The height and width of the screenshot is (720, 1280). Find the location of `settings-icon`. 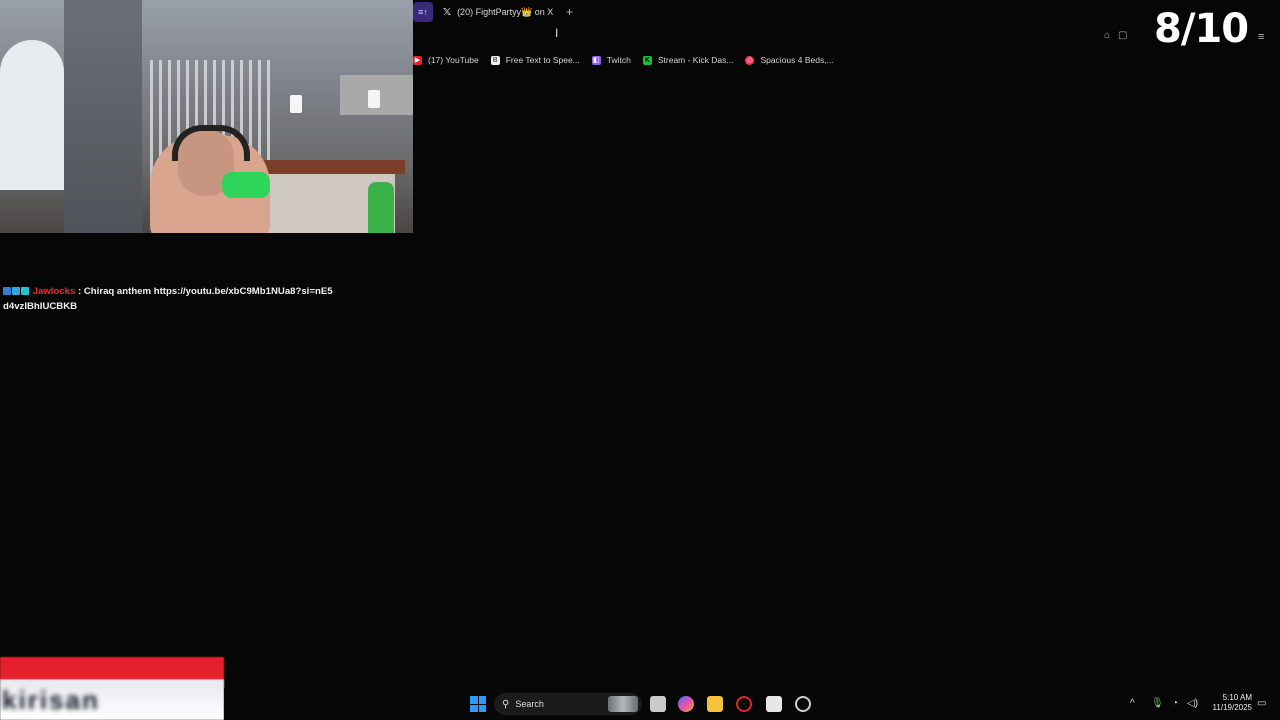

settings-icon is located at coordinates (803, 704).